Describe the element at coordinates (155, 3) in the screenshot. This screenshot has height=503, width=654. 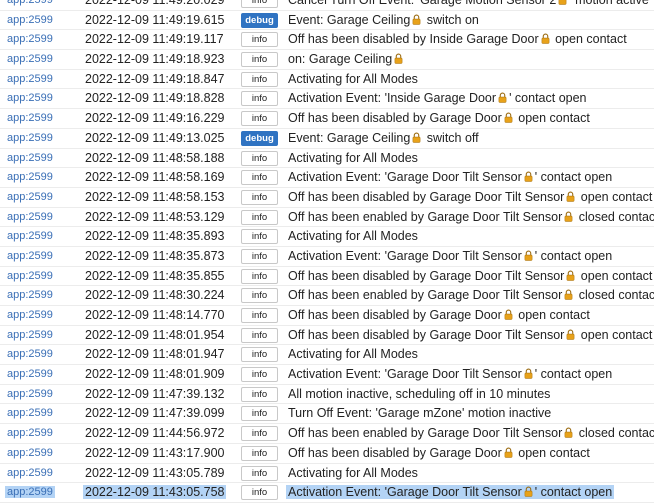
I see `log-timestamp: 2022-12-09 11:49:20.029` at that location.